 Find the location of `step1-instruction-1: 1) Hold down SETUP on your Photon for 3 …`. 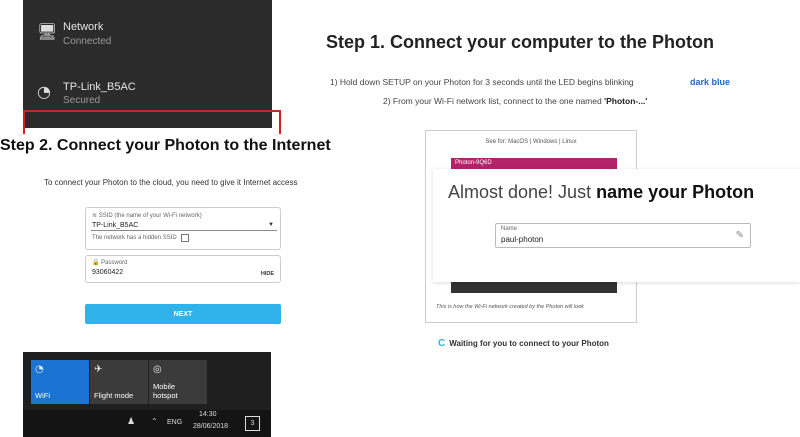

step1-instruction-1: 1) Hold down SETUP on your Photon for 3 … is located at coordinates (482, 82).